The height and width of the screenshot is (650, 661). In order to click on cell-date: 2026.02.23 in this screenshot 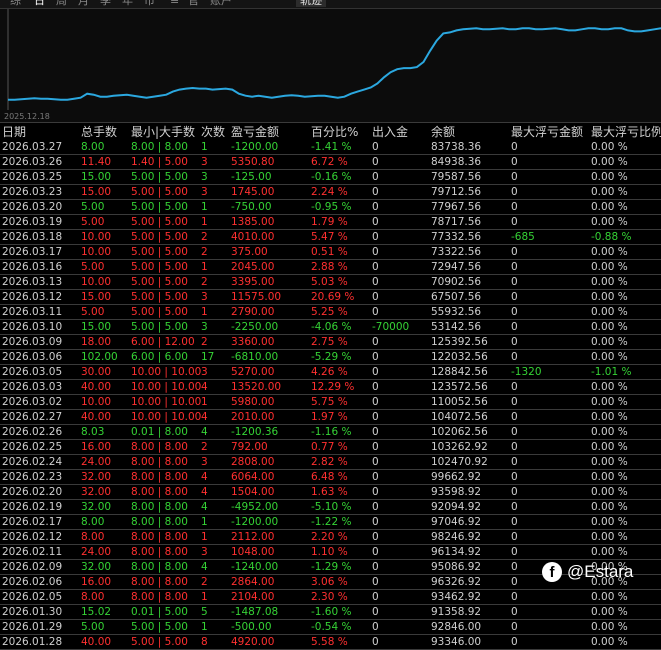, I will do `click(32, 477)`.